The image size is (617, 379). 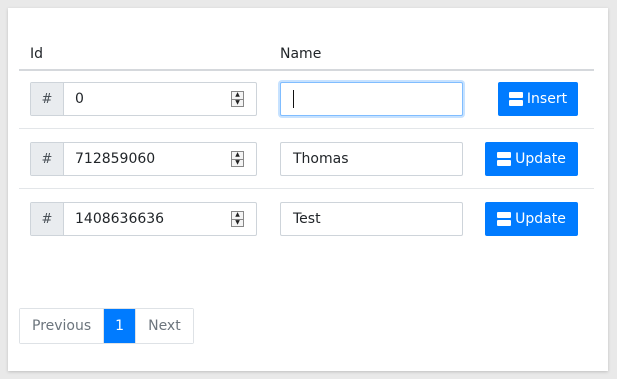 I want to click on name-input-value: Thomas, so click(x=321, y=159).